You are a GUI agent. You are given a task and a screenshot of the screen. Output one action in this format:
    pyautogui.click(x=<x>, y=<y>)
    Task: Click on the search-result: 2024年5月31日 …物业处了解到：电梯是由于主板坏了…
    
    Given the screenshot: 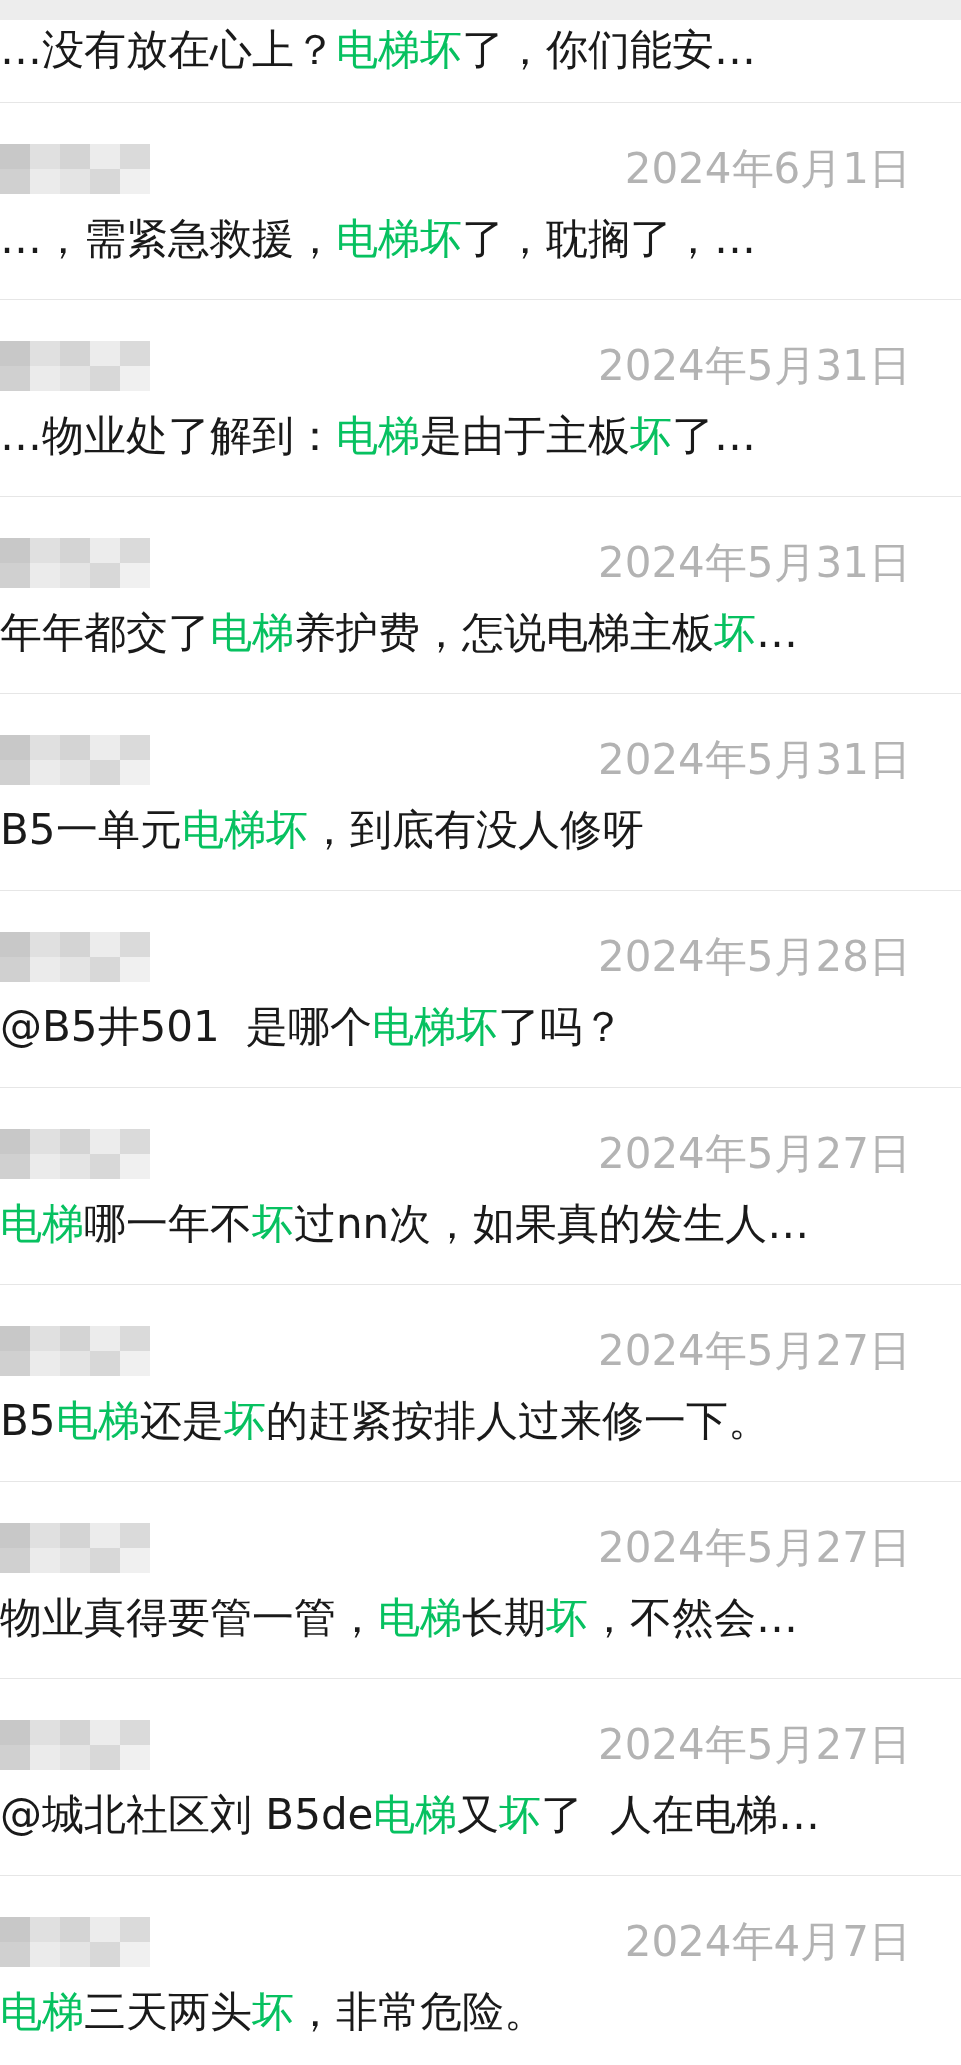 What is the action you would take?
    pyautogui.click(x=480, y=398)
    